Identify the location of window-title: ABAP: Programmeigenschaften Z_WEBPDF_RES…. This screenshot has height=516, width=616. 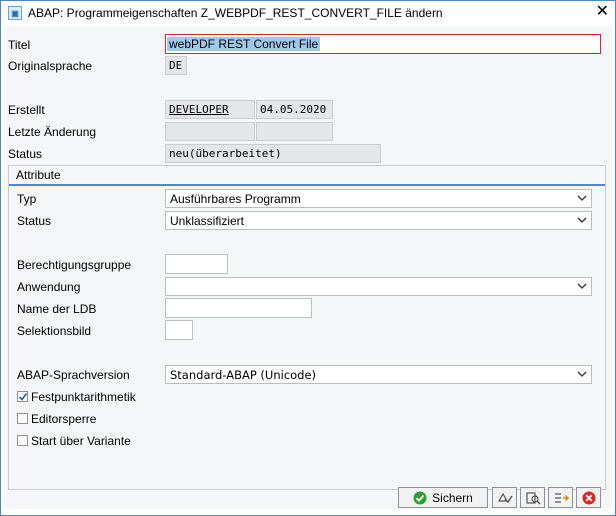
(235, 13).